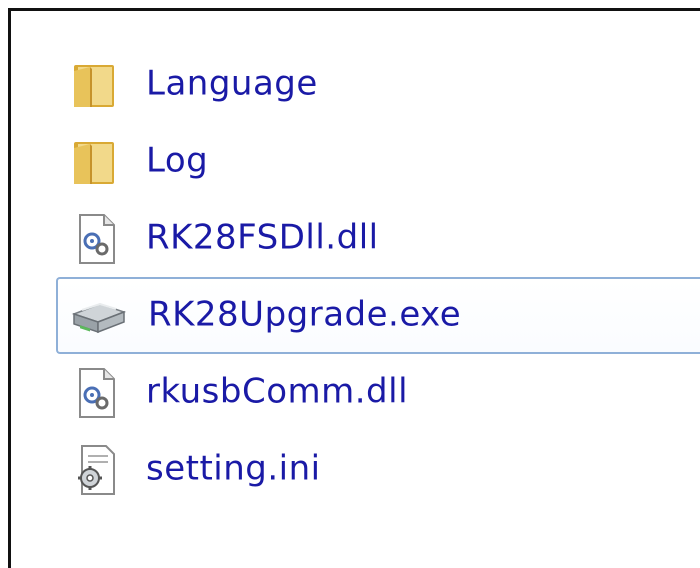 The height and width of the screenshot is (568, 700). What do you see at coordinates (378, 84) in the screenshot?
I see `file-item-language: Language` at bounding box center [378, 84].